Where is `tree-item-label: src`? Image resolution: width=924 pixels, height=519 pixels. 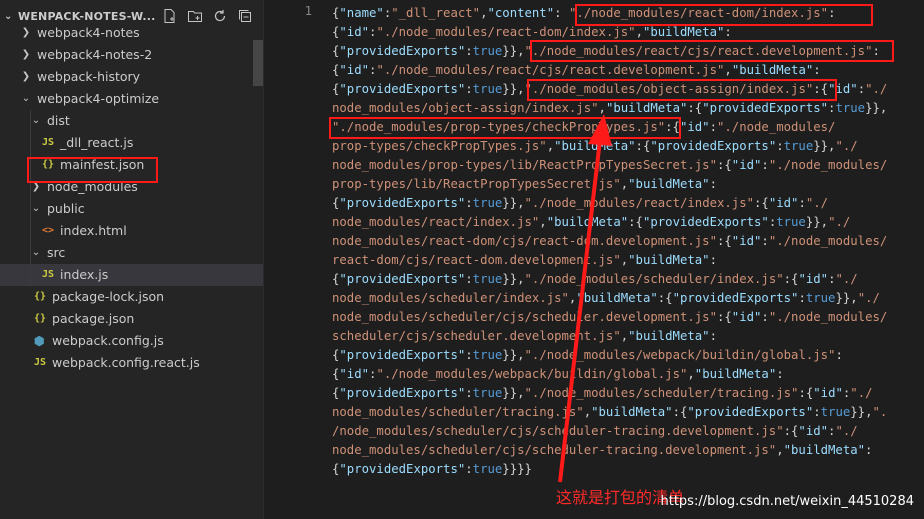
tree-item-label: src is located at coordinates (56, 252).